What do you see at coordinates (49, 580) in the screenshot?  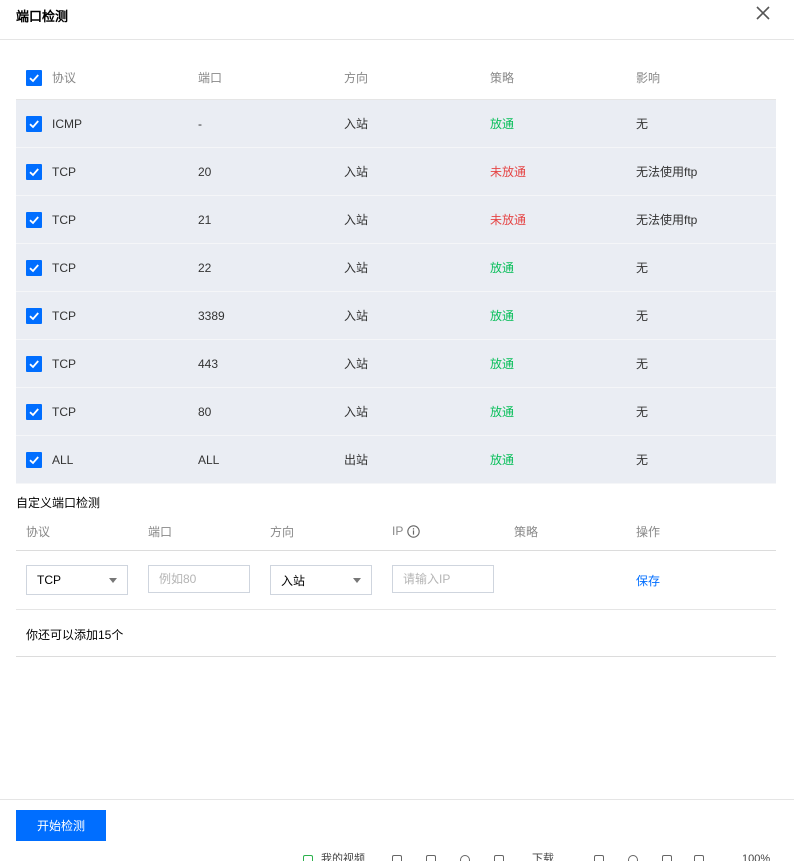 I see `protocol-select-value: TCP` at bounding box center [49, 580].